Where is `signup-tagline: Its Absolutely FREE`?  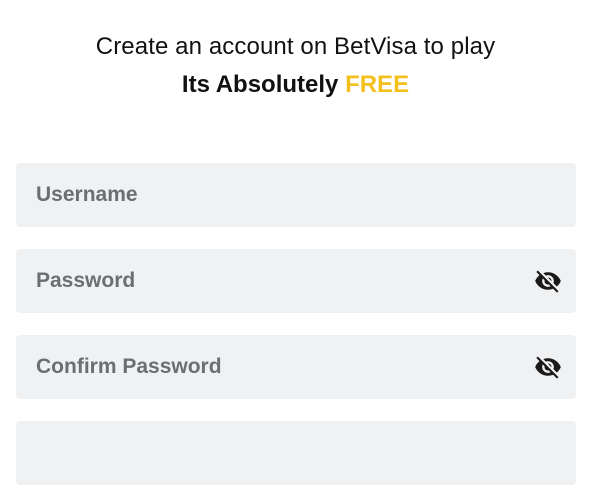 signup-tagline: Its Absolutely FREE is located at coordinates (295, 85).